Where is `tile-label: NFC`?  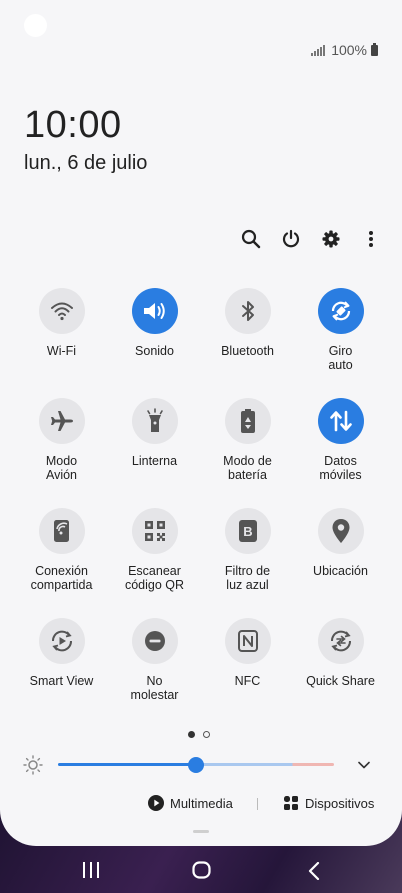 tile-label: NFC is located at coordinates (247, 681).